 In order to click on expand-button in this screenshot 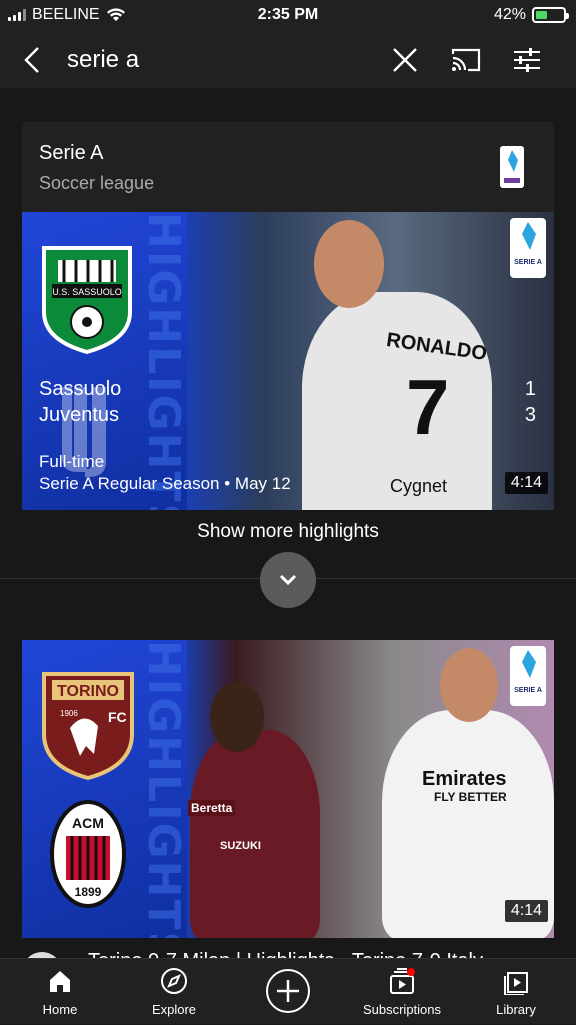, I will do `click(288, 580)`.